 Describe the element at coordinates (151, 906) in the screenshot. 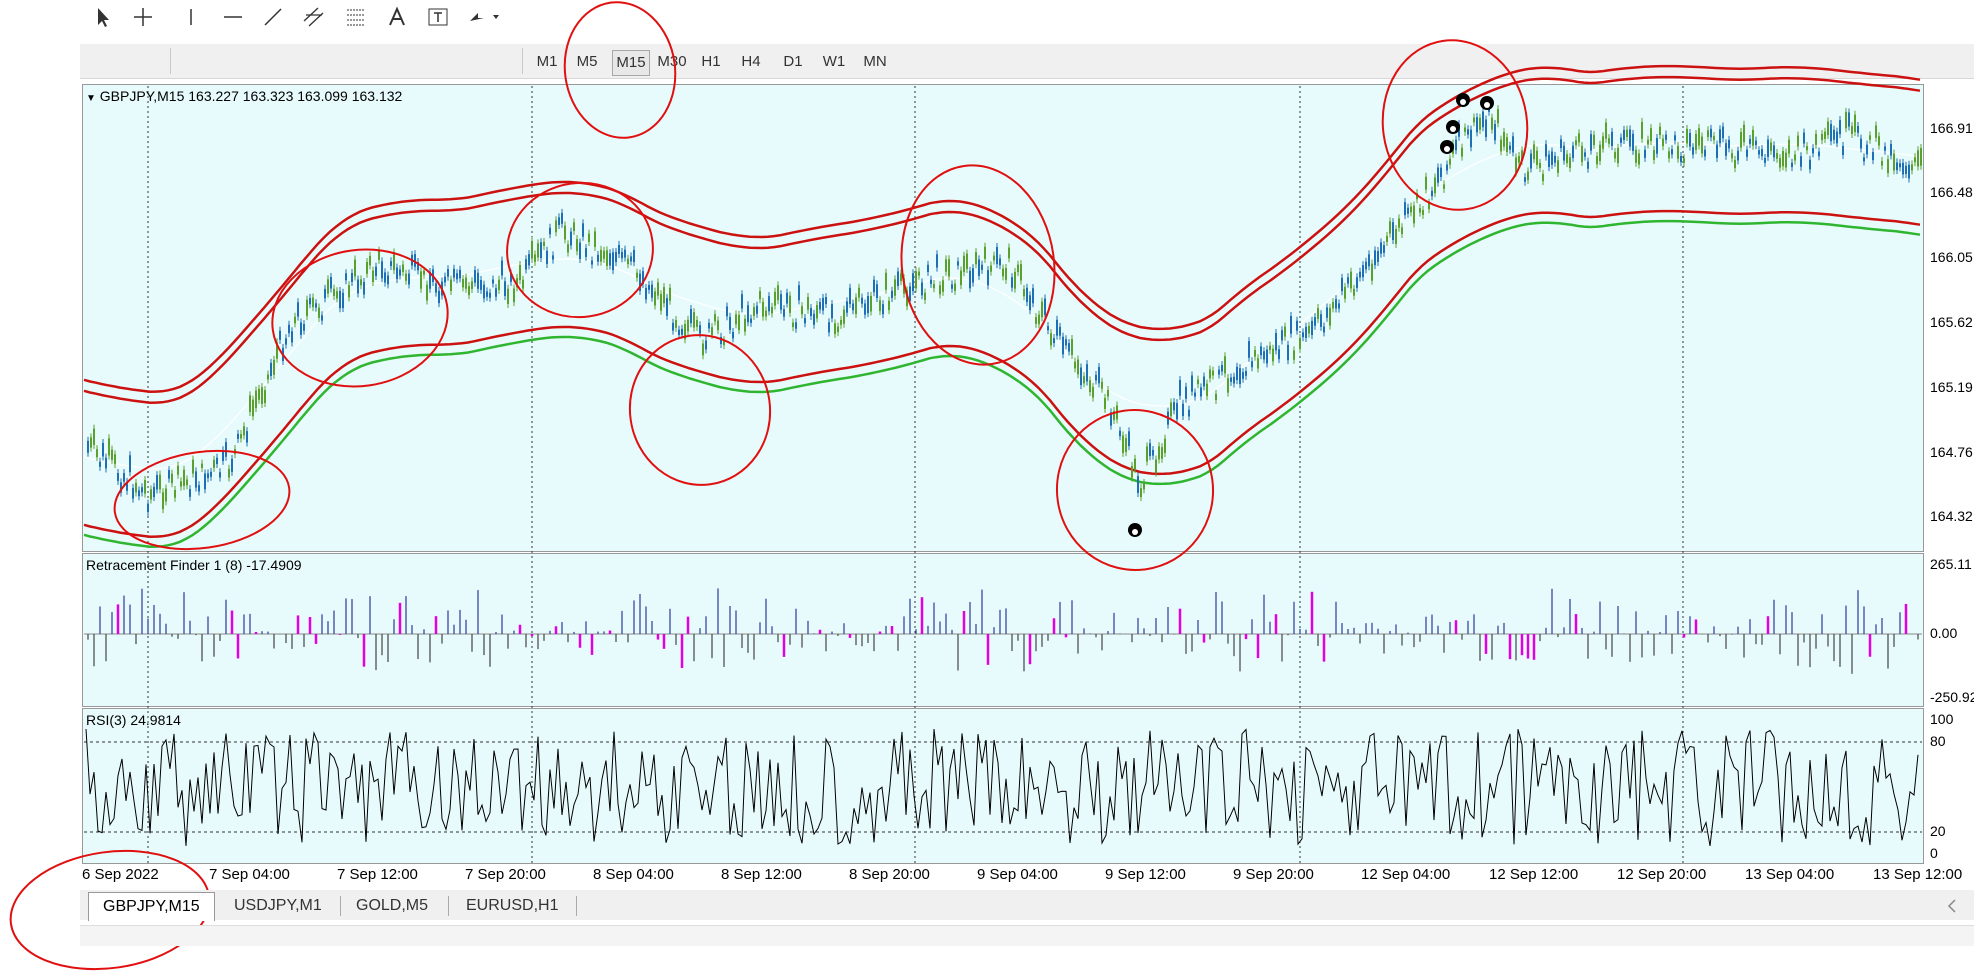

I see `tab-gbpjpy-m15: GBPJPY,M15` at that location.